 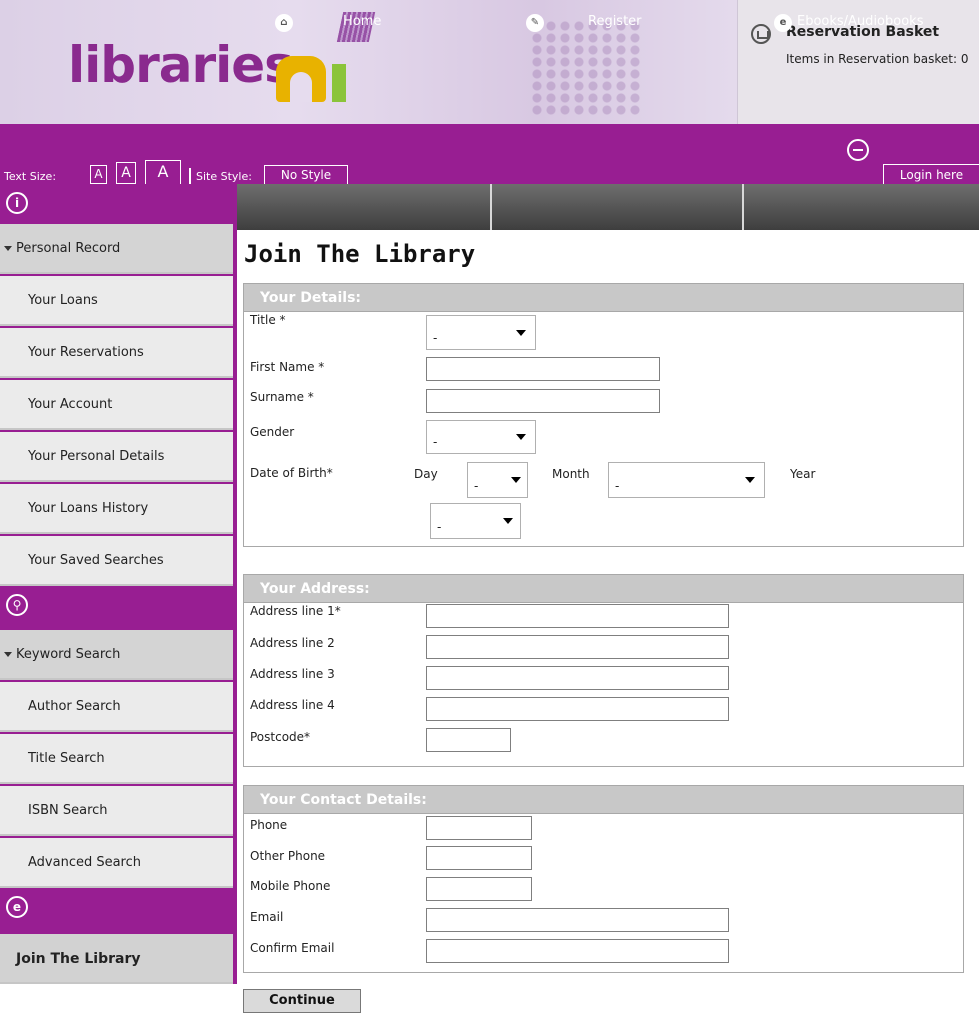 I want to click on title-select: -, so click(x=481, y=332).